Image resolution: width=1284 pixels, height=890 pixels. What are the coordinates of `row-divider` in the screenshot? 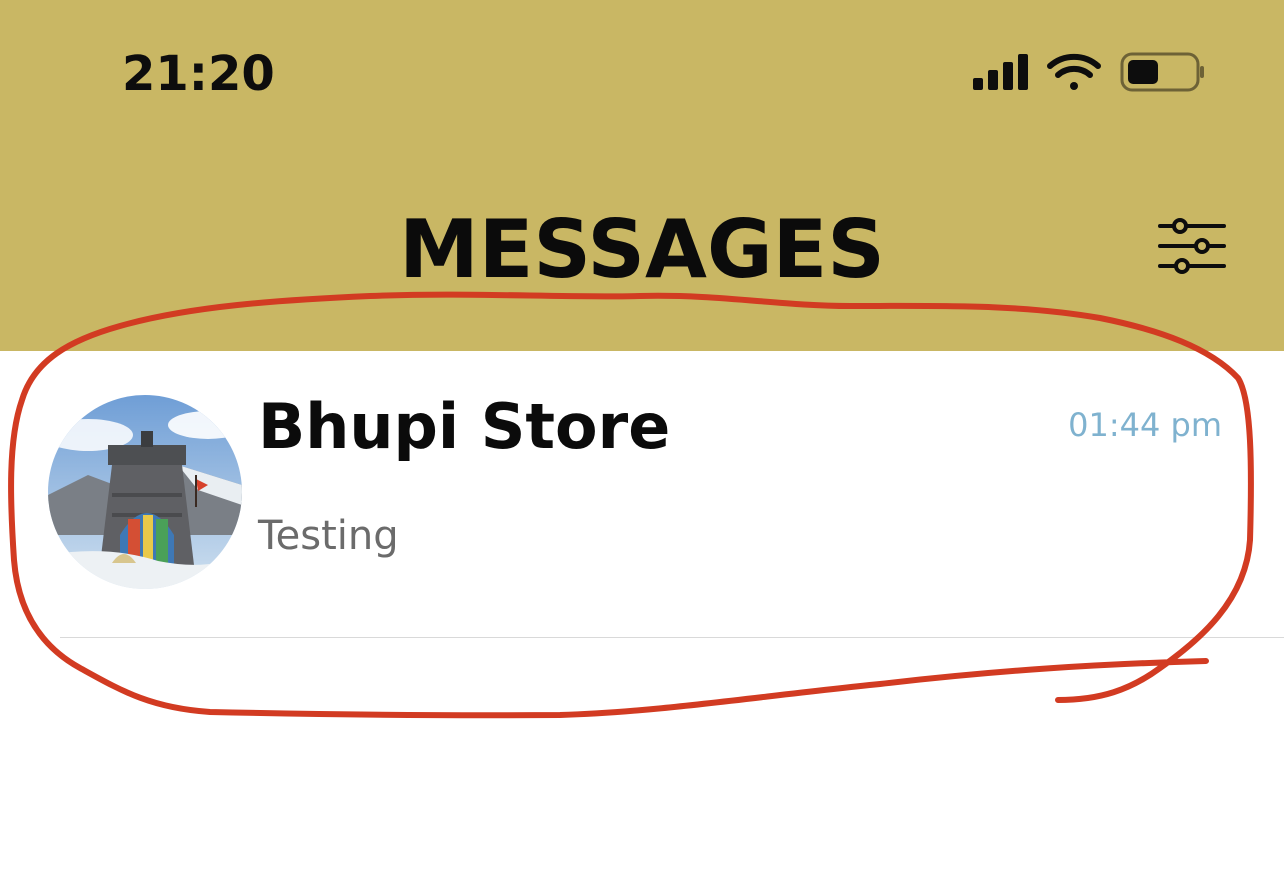 It's located at (672, 637).